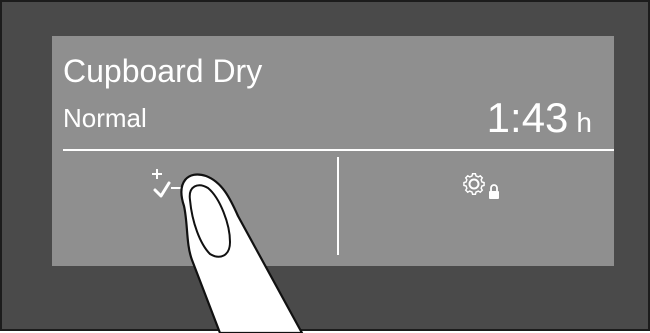 The height and width of the screenshot is (333, 650). What do you see at coordinates (338, 206) in the screenshot?
I see `vertical-divider` at bounding box center [338, 206].